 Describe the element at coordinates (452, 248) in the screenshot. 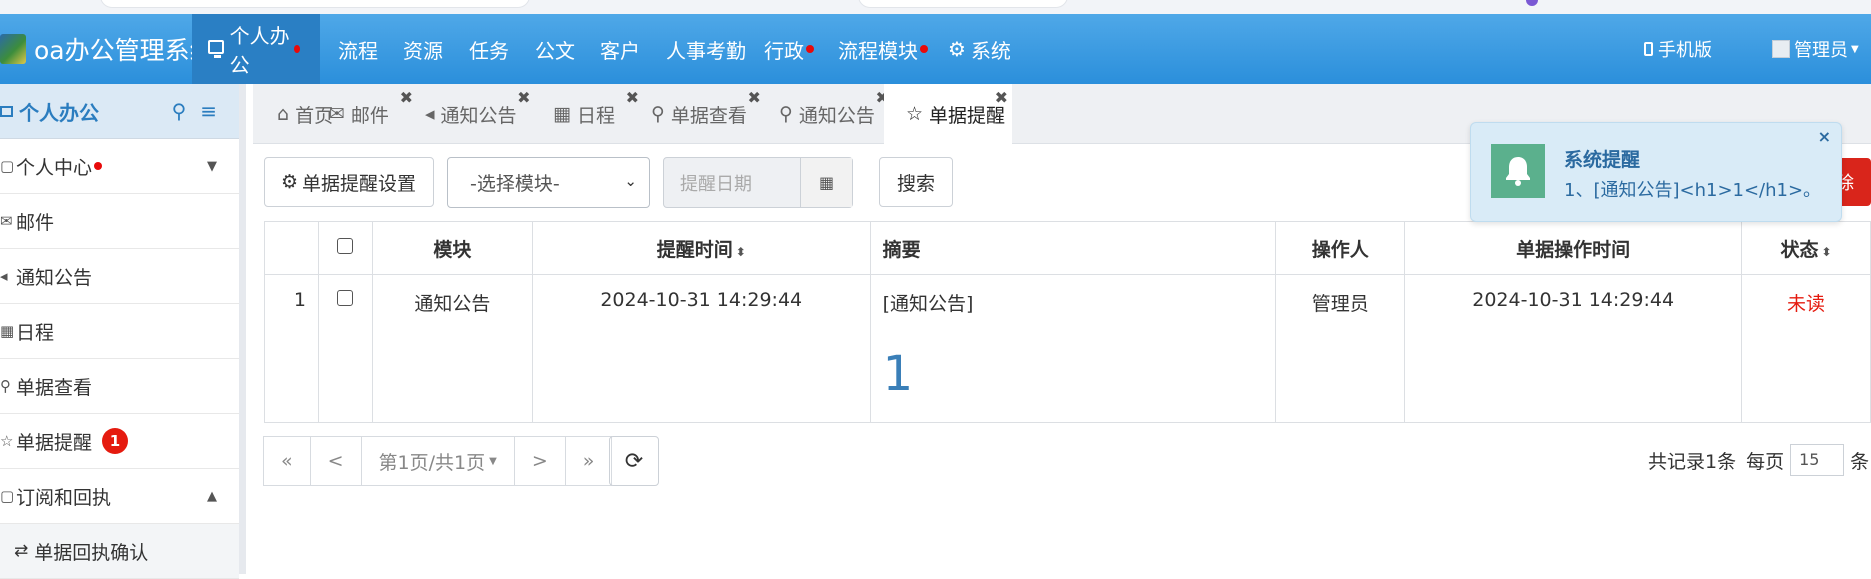

I see `module-header: 模块` at that location.